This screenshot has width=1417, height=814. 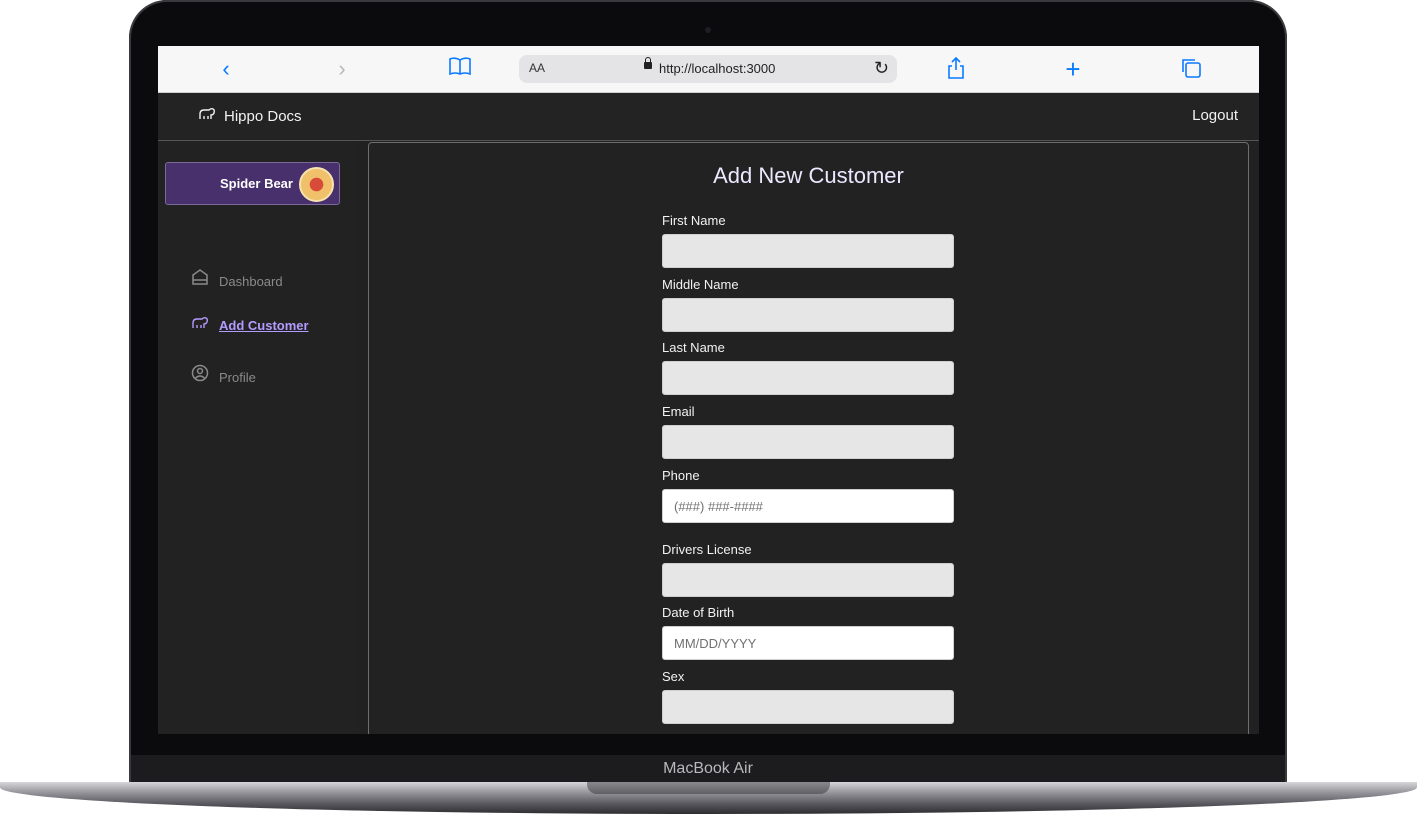 What do you see at coordinates (237, 377) in the screenshot?
I see `sidebar-item-label: Profile` at bounding box center [237, 377].